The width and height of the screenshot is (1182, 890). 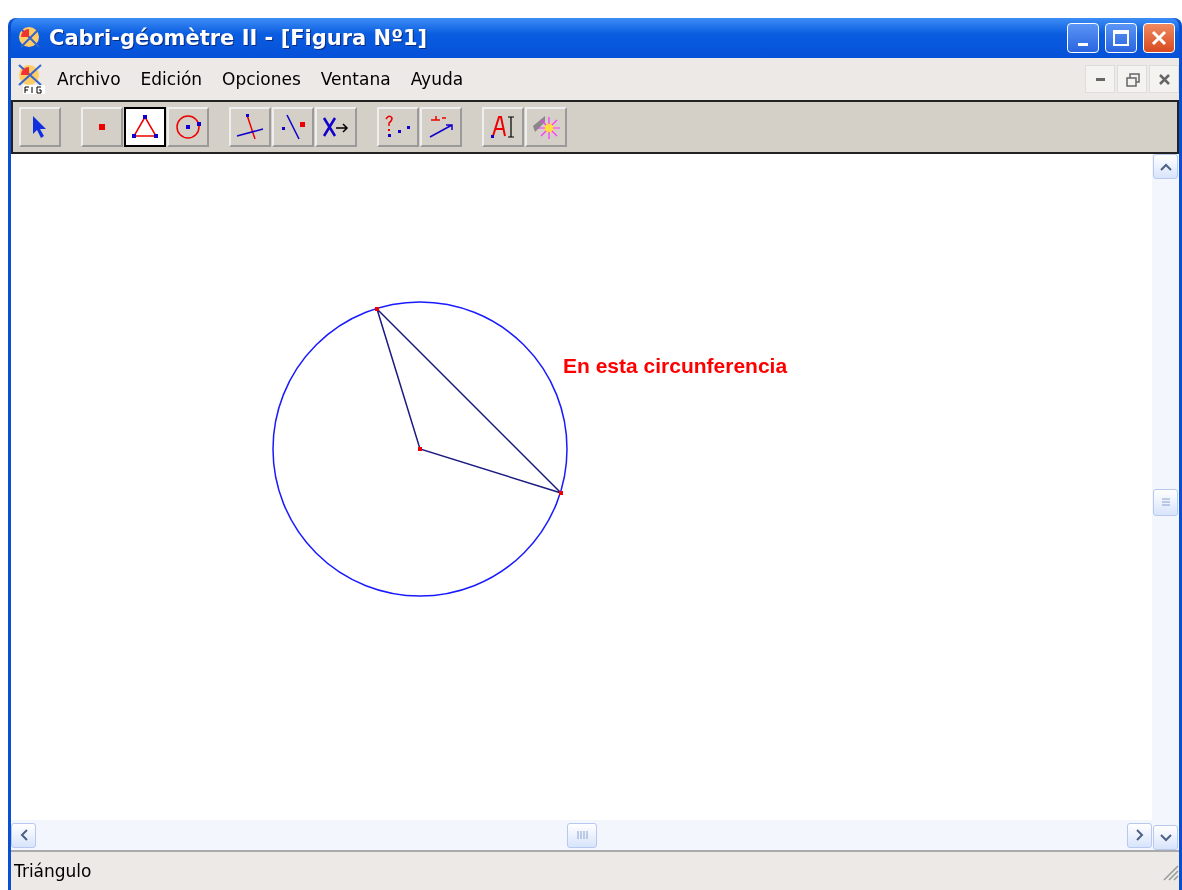 What do you see at coordinates (250, 127) in the screenshot?
I see `intersecting-lines-icon` at bounding box center [250, 127].